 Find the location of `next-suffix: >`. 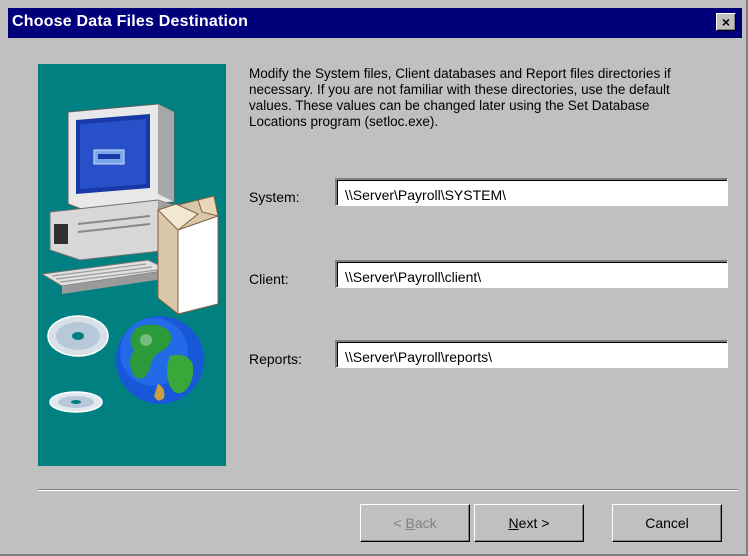

next-suffix: > is located at coordinates (543, 523).